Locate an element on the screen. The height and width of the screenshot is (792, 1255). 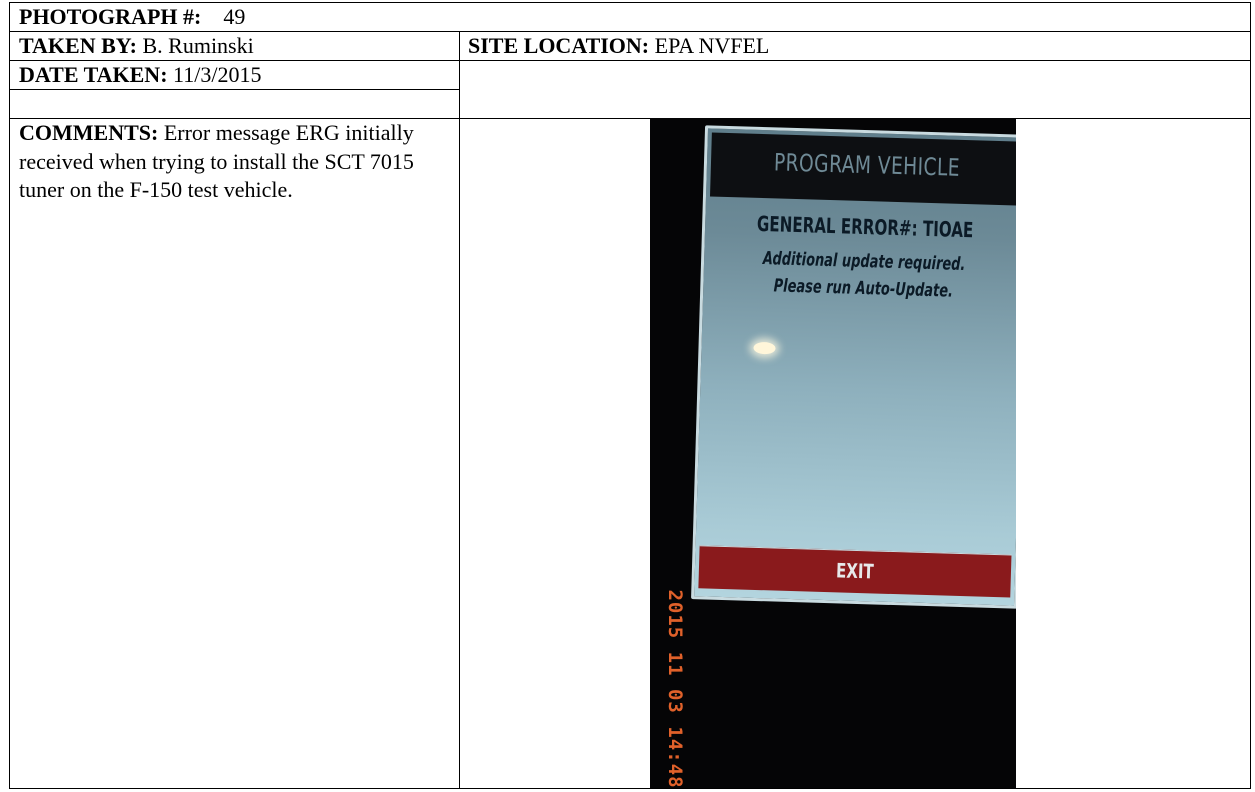
error-message-line-2: Please run Auto-Update. is located at coordinates (863, 288).